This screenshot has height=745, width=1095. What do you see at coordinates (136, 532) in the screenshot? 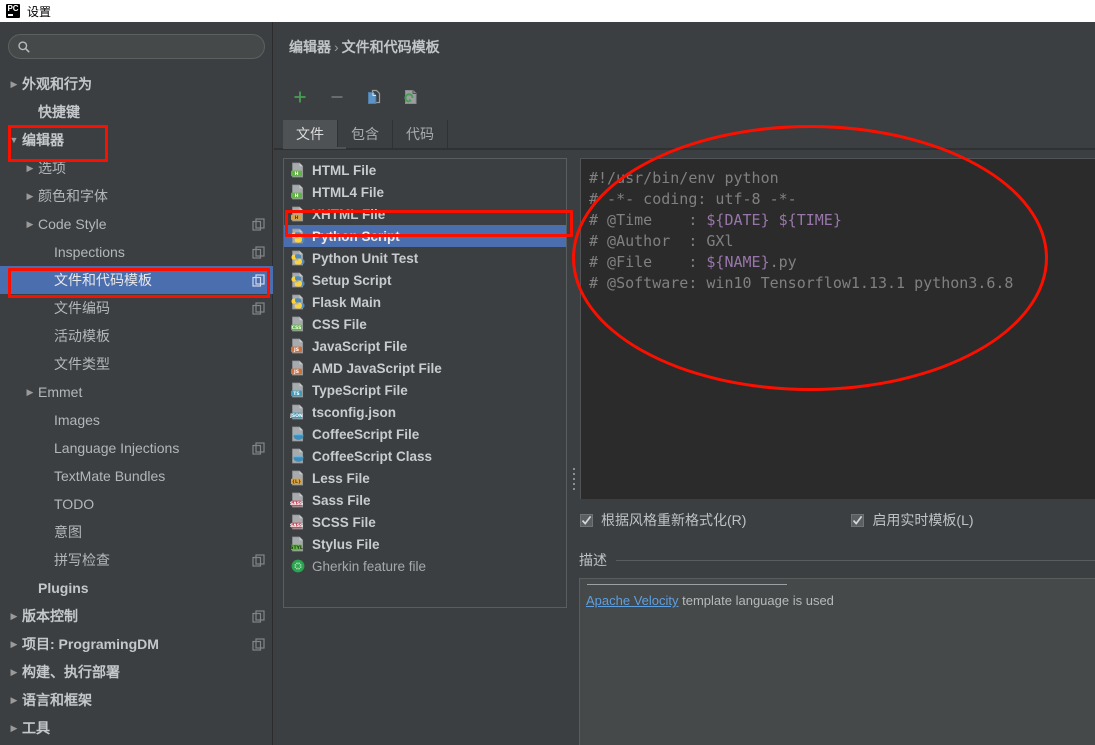
I see `sidebar-item-16: ▶意图` at bounding box center [136, 532].